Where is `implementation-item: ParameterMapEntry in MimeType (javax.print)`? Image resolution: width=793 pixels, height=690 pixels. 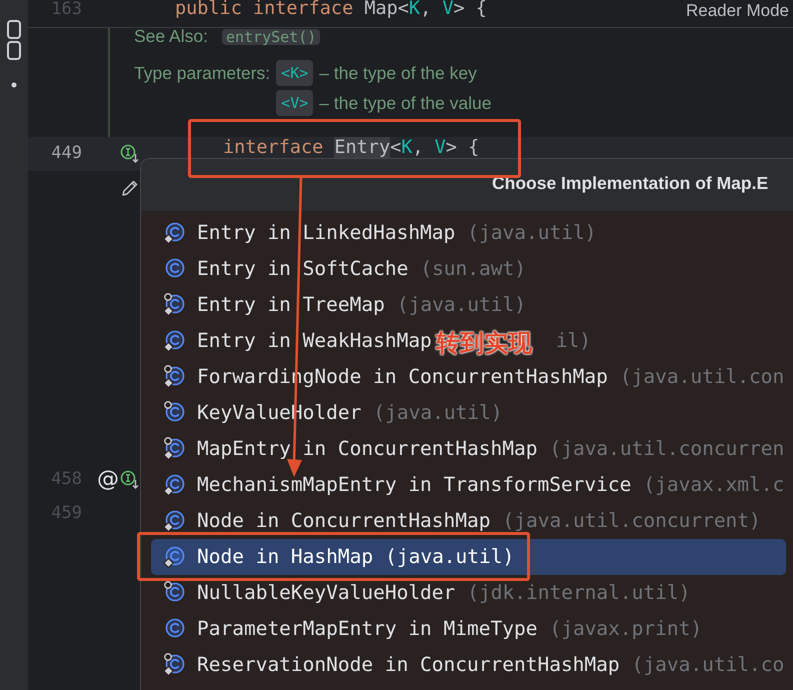 implementation-item: ParameterMapEntry in MimeType (javax.print) is located at coordinates (468, 629).